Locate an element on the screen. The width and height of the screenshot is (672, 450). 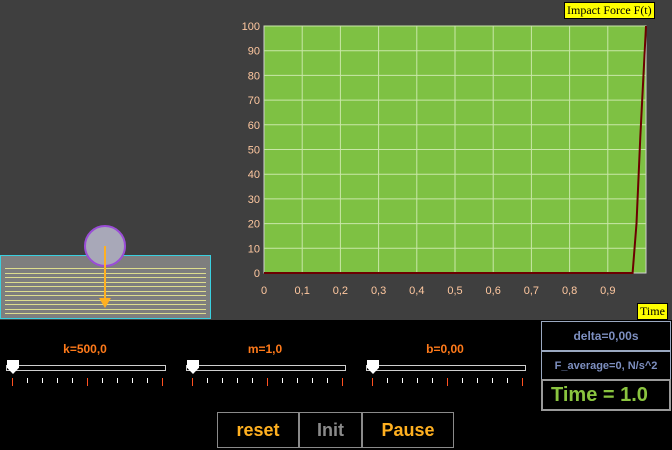
y-tick-label: 80 is located at coordinates (254, 76).